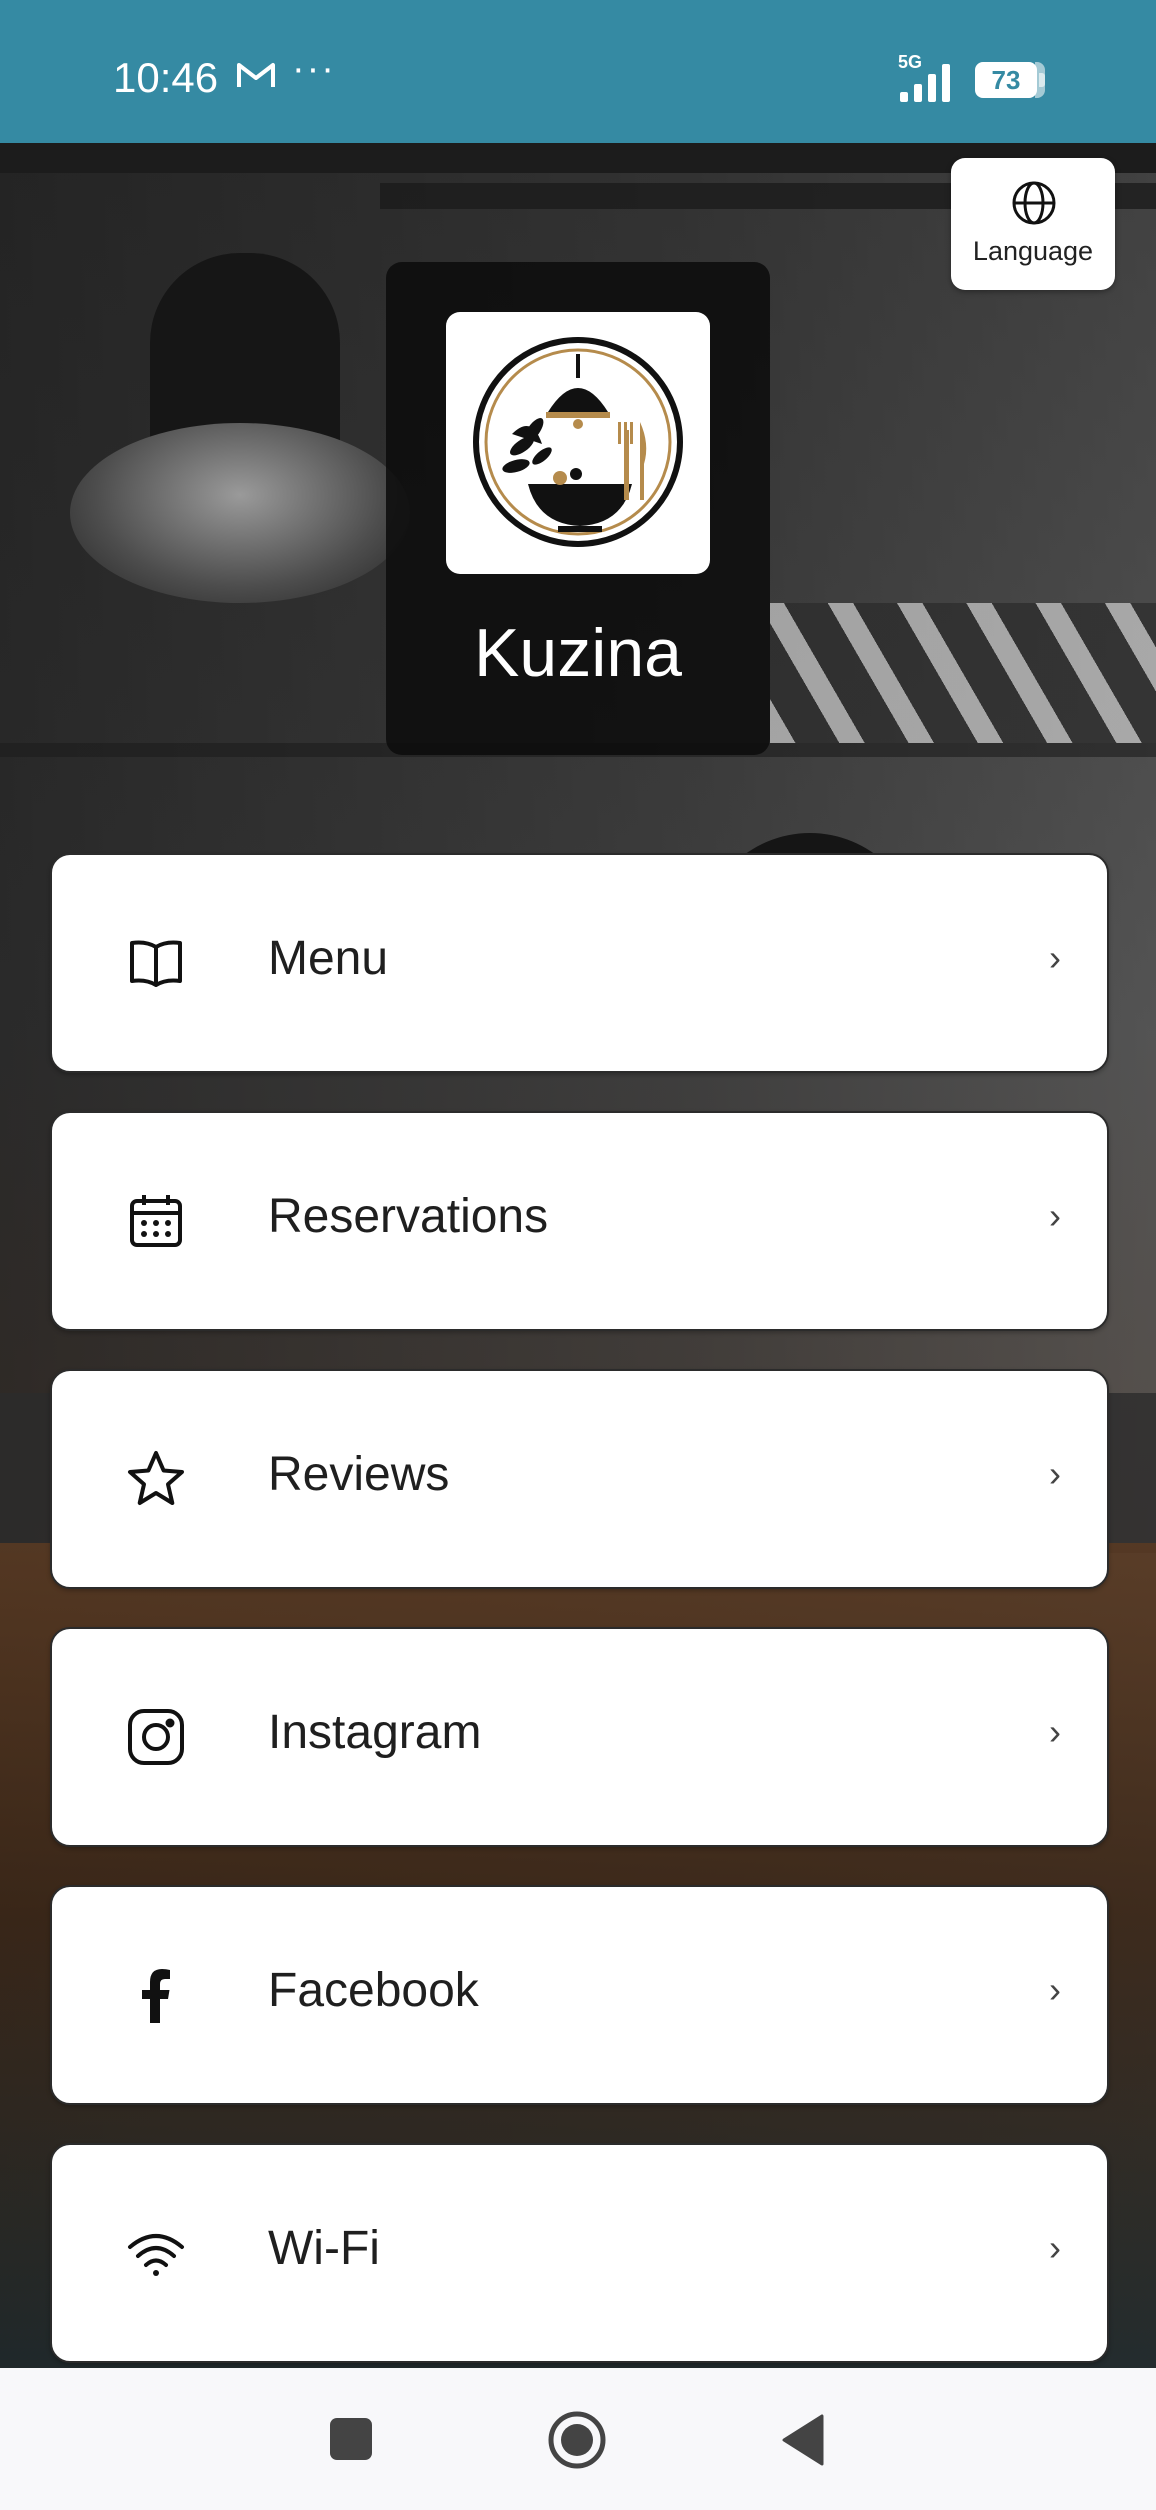 Image resolution: width=1156 pixels, height=2510 pixels. I want to click on more-dots-icon: ···, so click(314, 69).